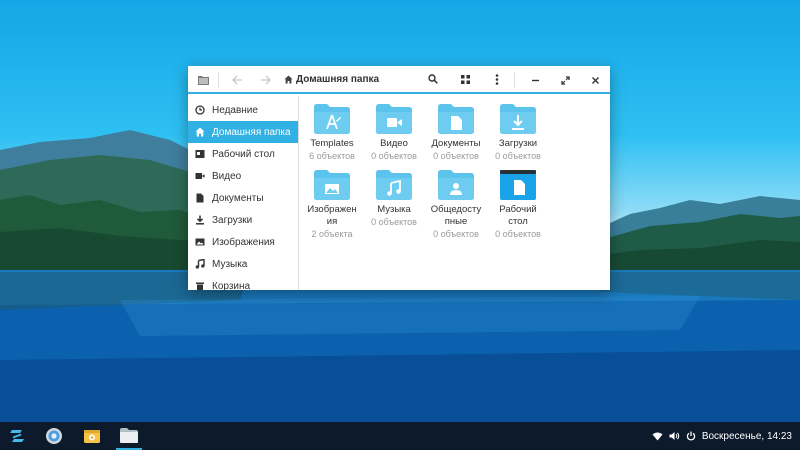 This screenshot has height=450, width=800. Describe the element at coordinates (518, 185) in the screenshot. I see `desktop-folder-icon` at that location.